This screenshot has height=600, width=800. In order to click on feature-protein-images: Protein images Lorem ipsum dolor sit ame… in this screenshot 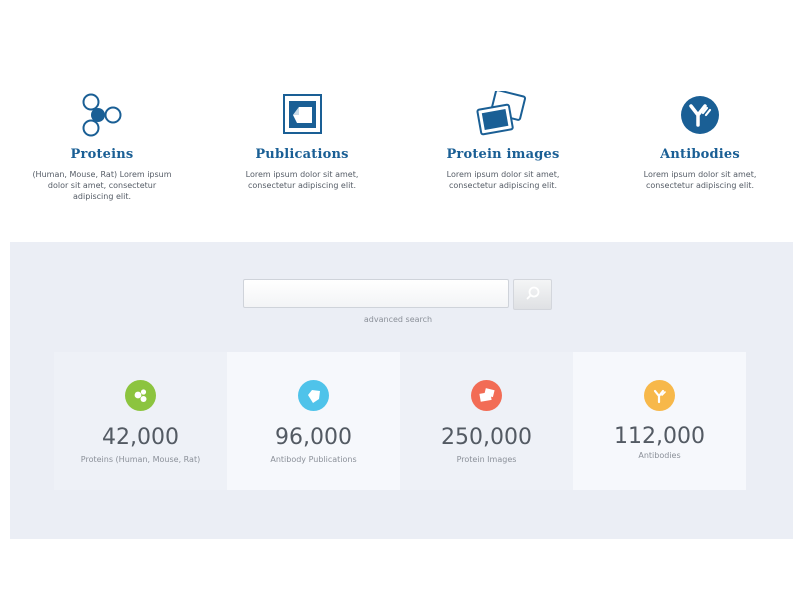, I will do `click(503, 141)`.